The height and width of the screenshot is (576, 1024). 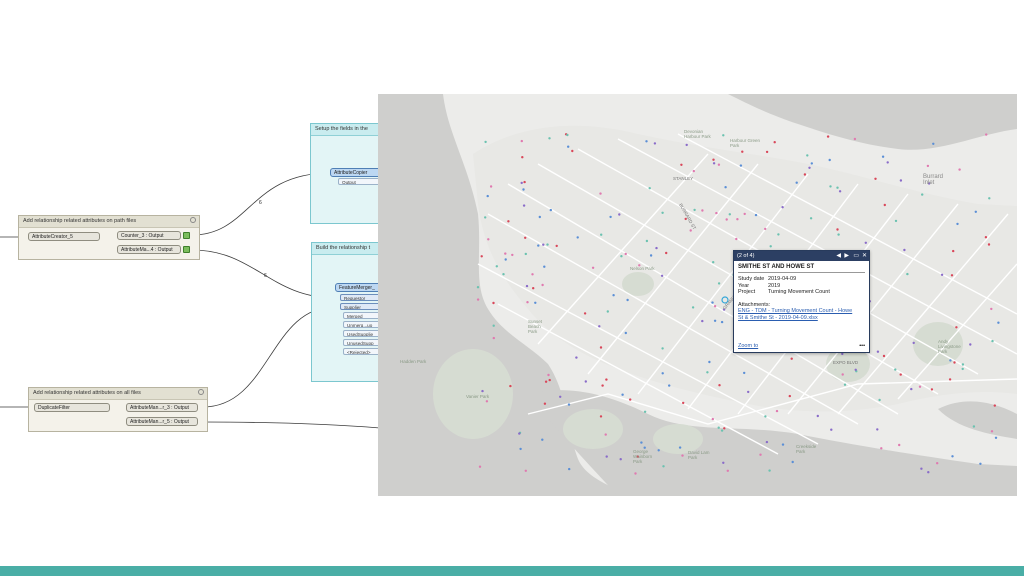 What do you see at coordinates (864, 256) in the screenshot?
I see `popup-close-icon: ✕` at bounding box center [864, 256].